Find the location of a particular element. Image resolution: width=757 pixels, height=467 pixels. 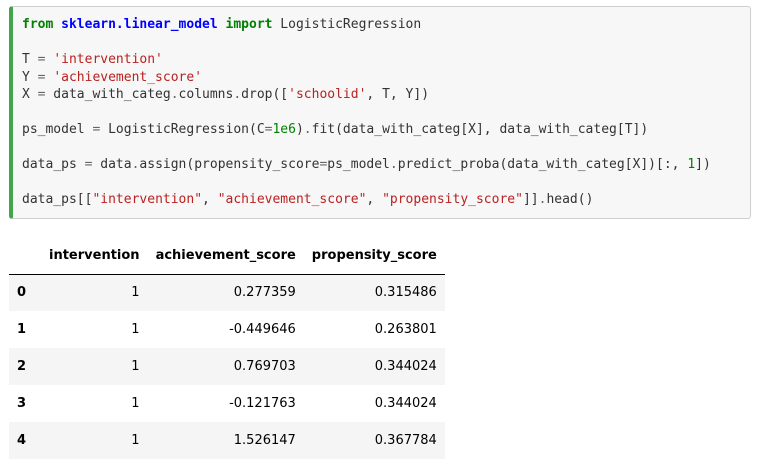

row-index: 3 is located at coordinates (22, 403).